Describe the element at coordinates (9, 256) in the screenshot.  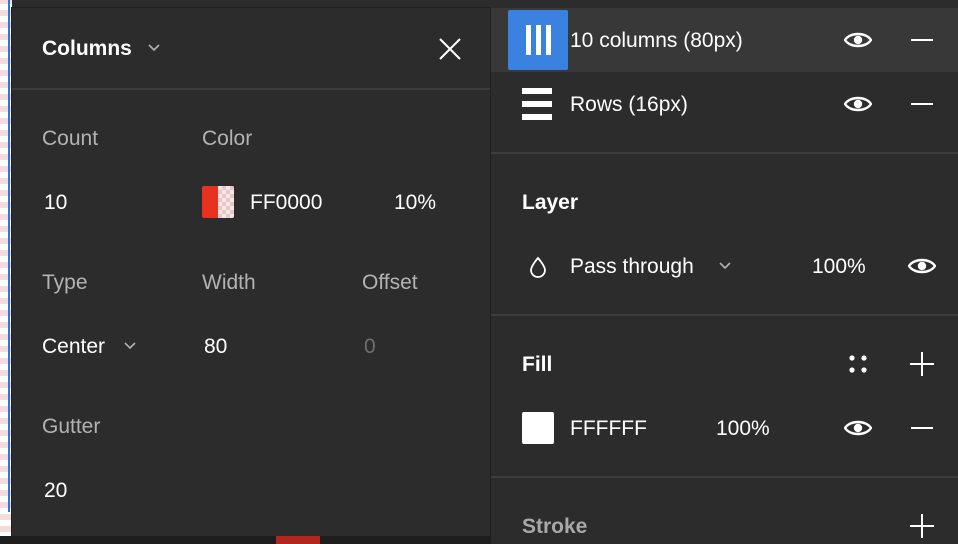
I see `frame-border` at that location.